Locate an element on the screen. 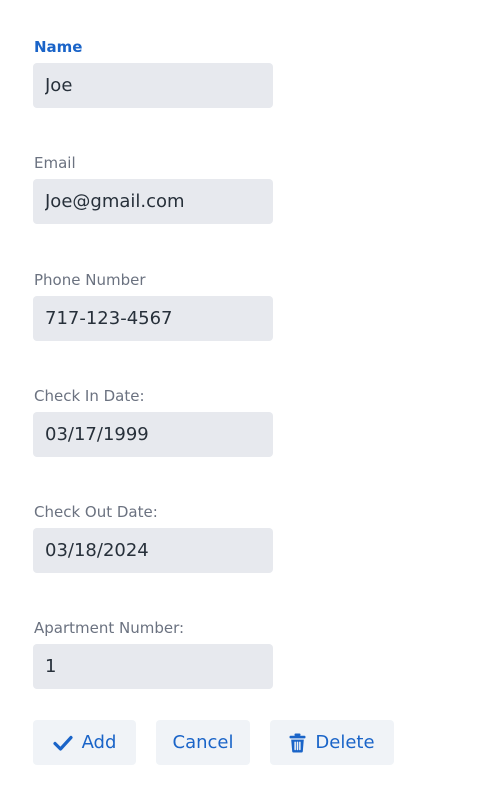 Image resolution: width=486 pixels, height=791 pixels. name-label: Name is located at coordinates (58, 47).